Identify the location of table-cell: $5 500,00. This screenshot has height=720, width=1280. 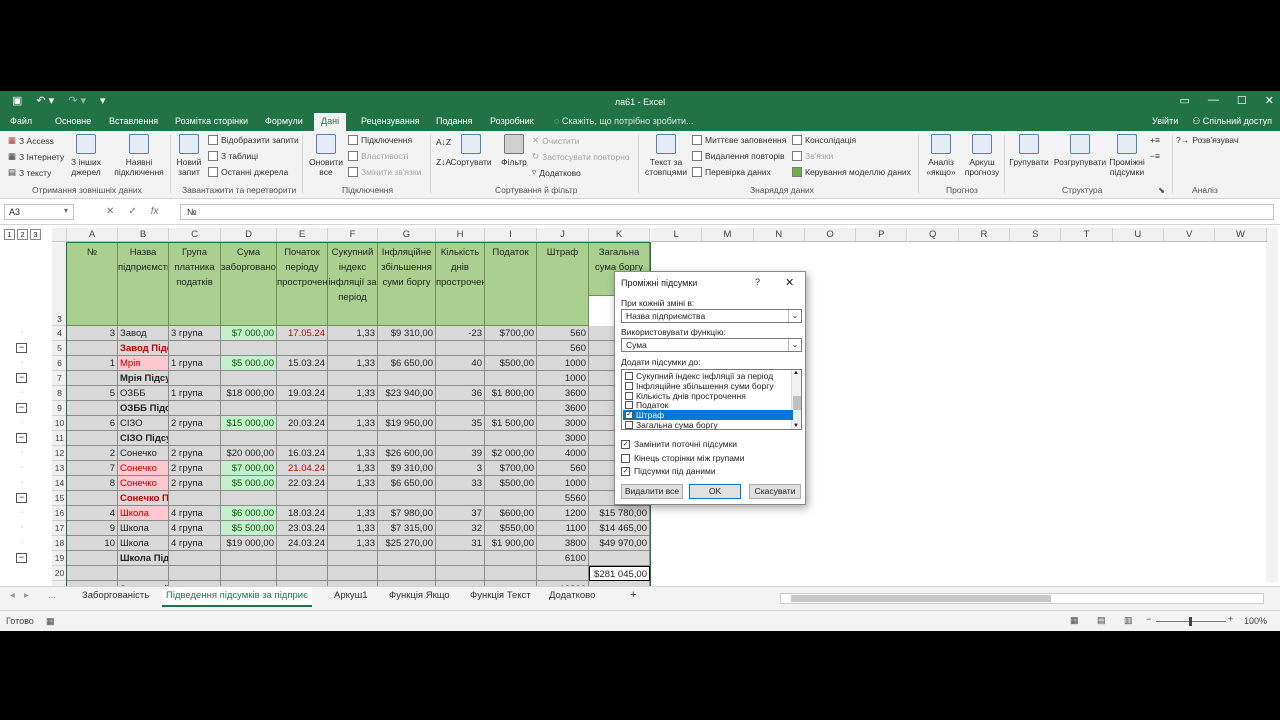
(249, 528).